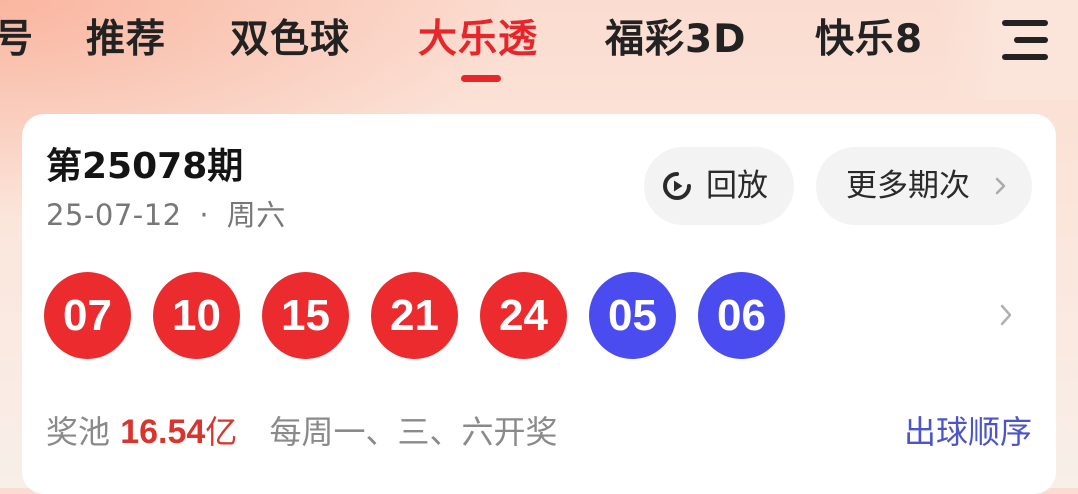 The image size is (1078, 494). Describe the element at coordinates (78, 432) in the screenshot. I see `pool-label: 奖池` at that location.